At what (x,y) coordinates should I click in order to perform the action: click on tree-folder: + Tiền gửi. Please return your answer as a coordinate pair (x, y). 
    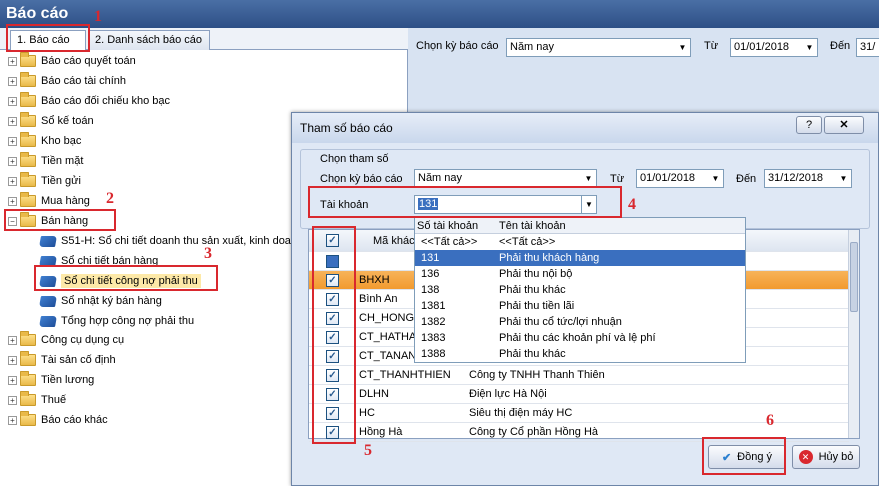
    Looking at the image, I should click on (44, 181).